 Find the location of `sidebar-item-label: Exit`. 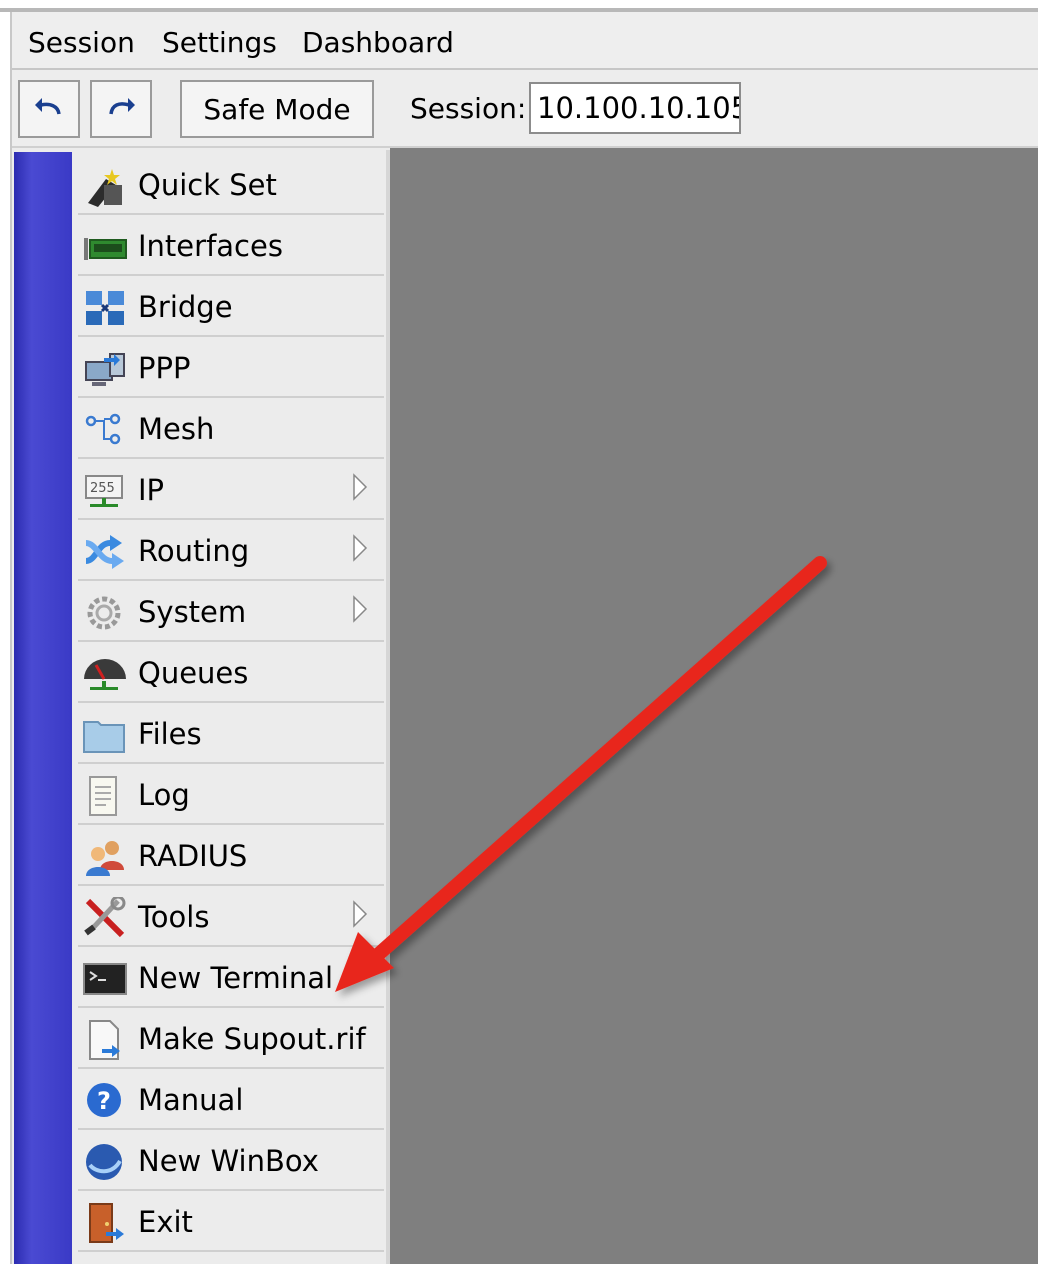

sidebar-item-label: Exit is located at coordinates (165, 1222).